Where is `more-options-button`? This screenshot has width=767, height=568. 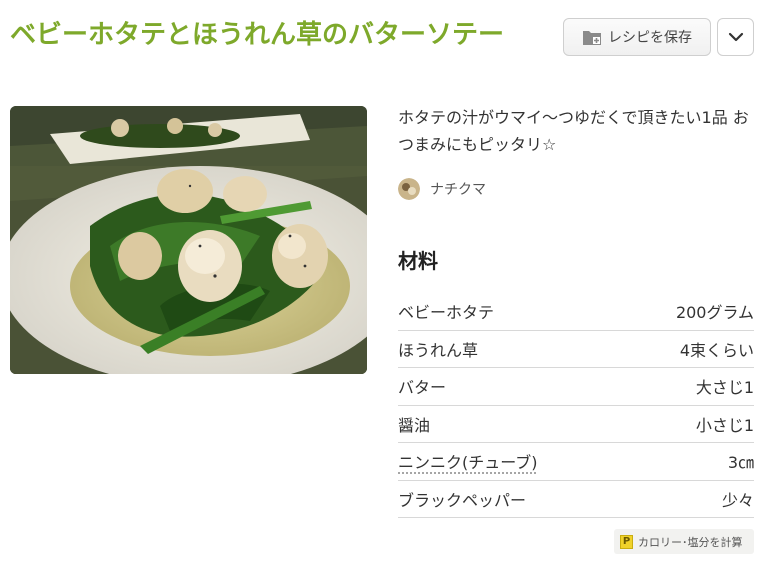
more-options-button is located at coordinates (735, 37).